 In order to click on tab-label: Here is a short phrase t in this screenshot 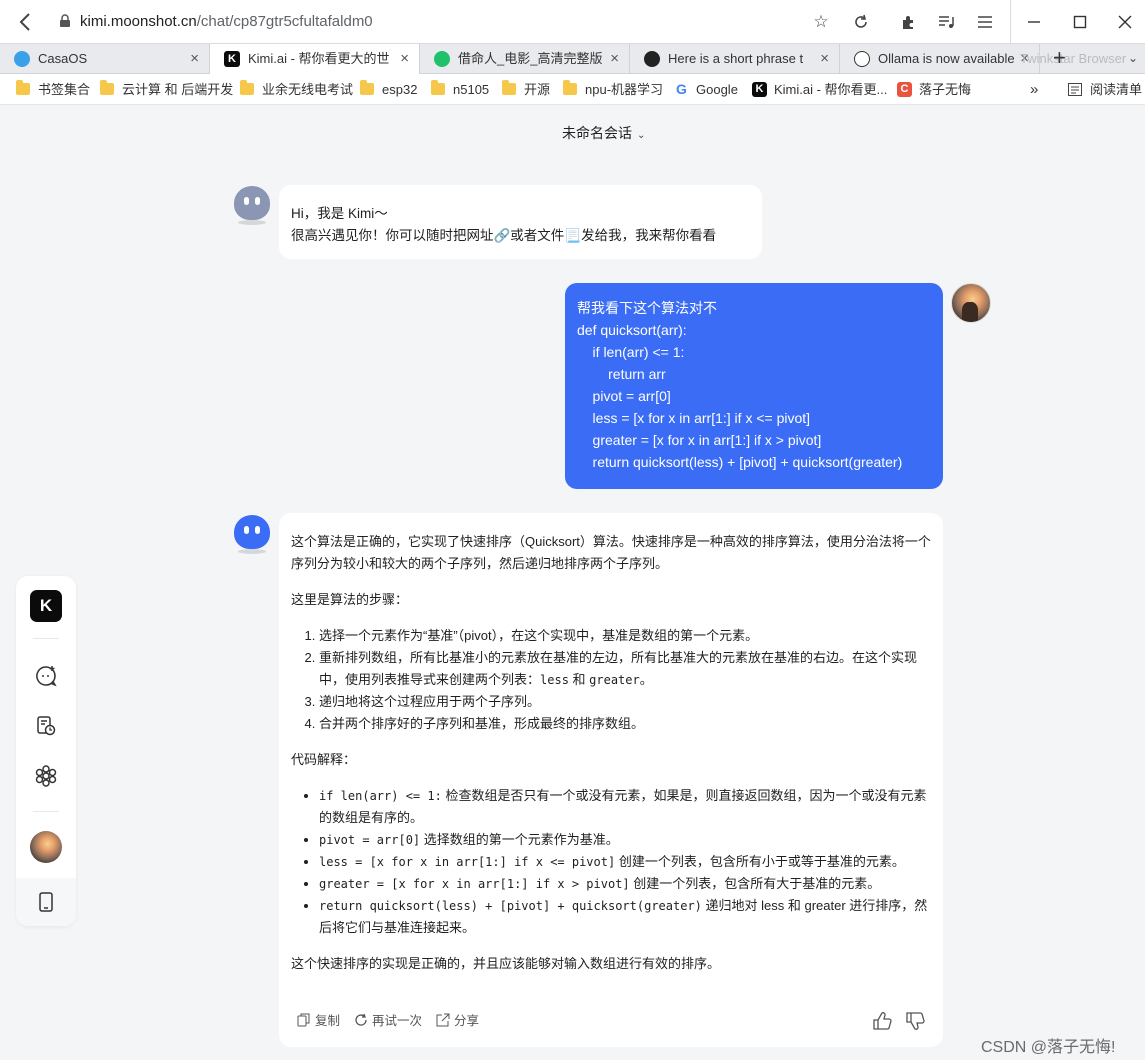, I will do `click(736, 58)`.